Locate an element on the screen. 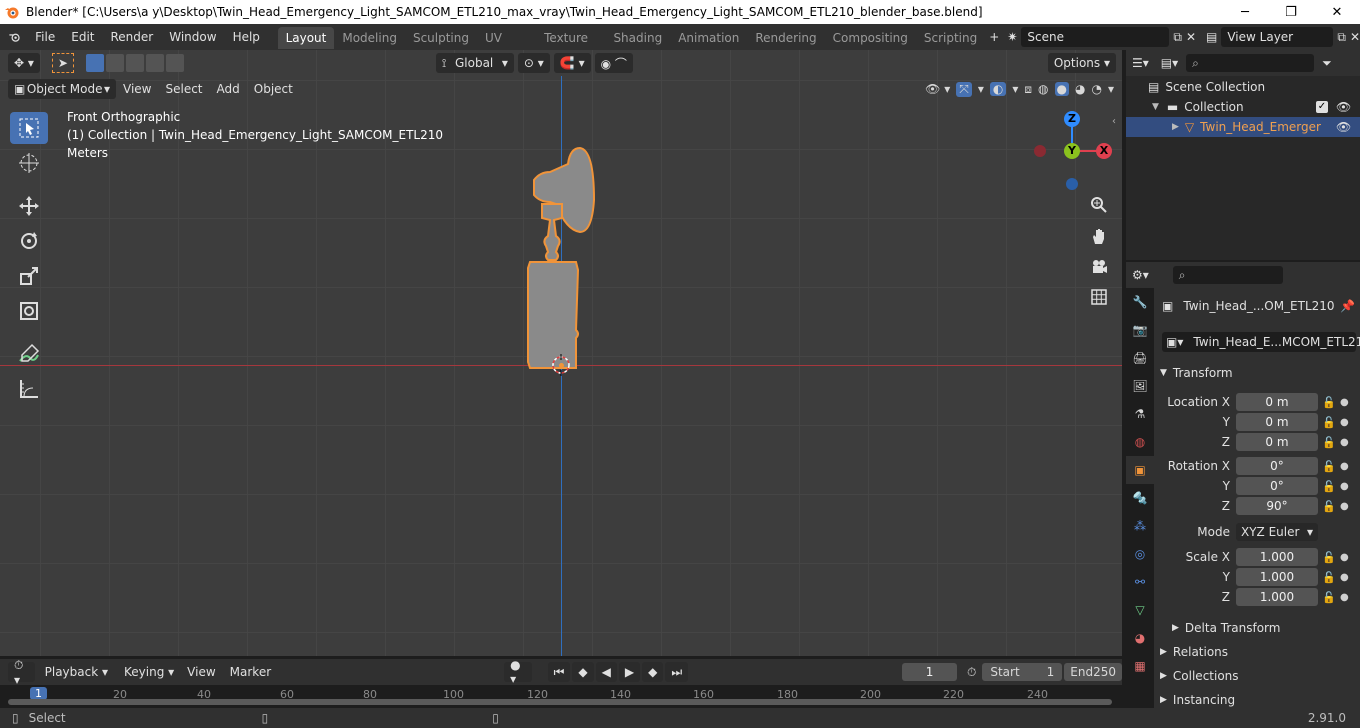 The height and width of the screenshot is (728, 1360). relations-panel-header: ▶ Relations is located at coordinates (1257, 652).